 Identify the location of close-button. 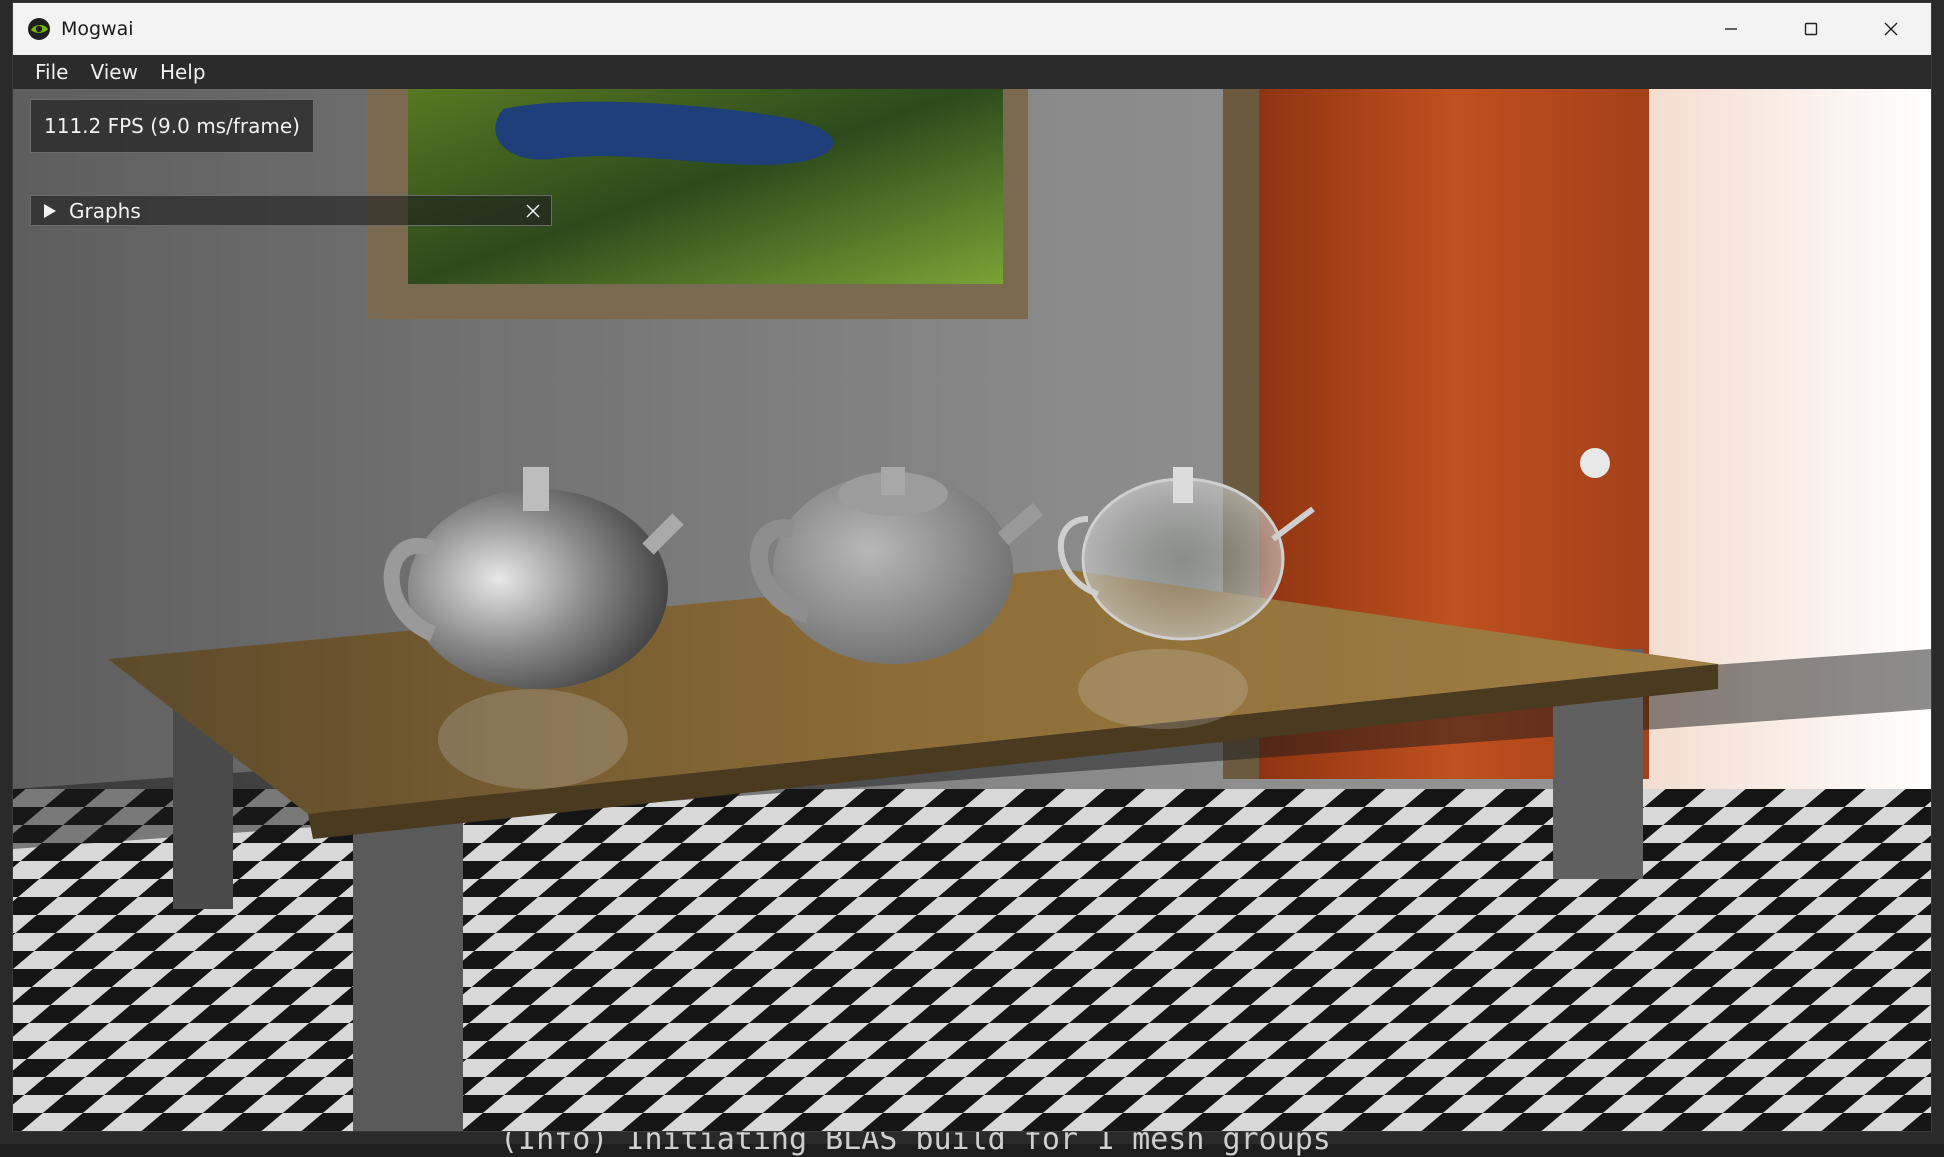
(1891, 29).